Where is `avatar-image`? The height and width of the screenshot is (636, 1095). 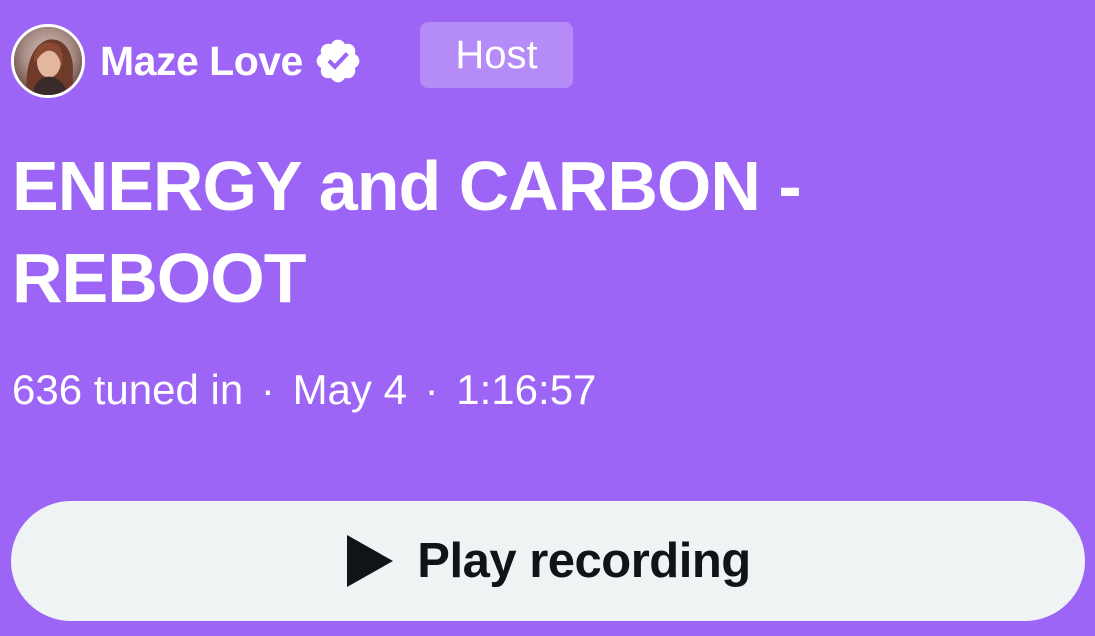
avatar-image is located at coordinates (48, 61).